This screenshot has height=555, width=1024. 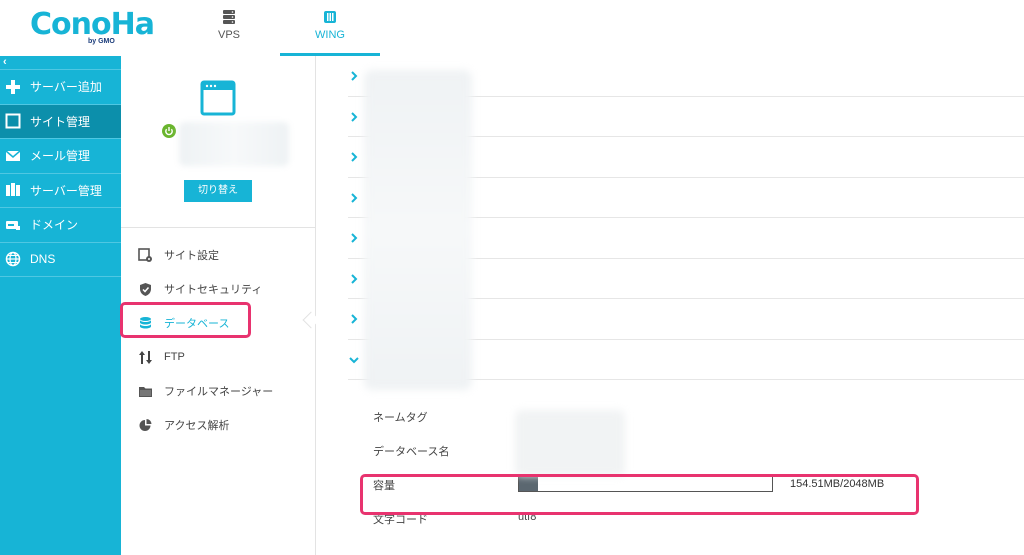 I want to click on window-icon, so click(x=13, y=121).